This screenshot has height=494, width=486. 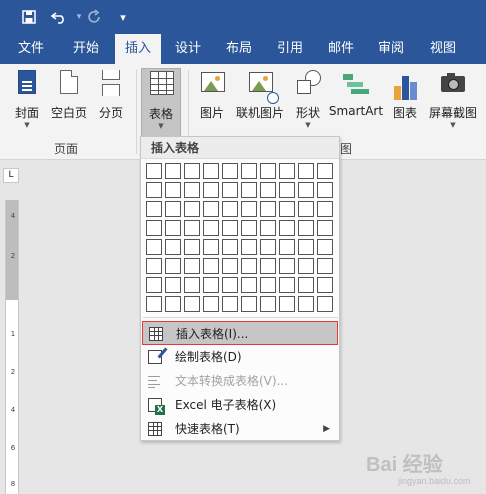 What do you see at coordinates (443, 49) in the screenshot?
I see `tab-view: 视图` at bounding box center [443, 49].